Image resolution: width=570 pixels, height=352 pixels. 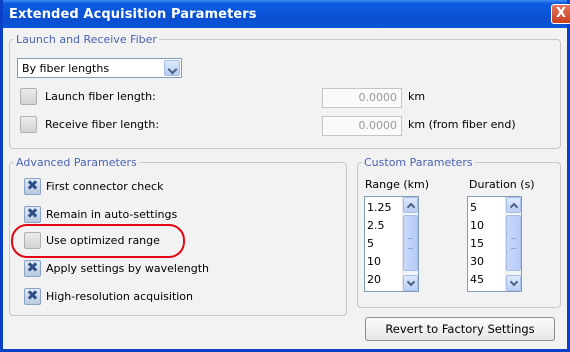 What do you see at coordinates (127, 268) in the screenshot?
I see `apply-settings-by-wavelength-label: Apply settings by wavelength` at bounding box center [127, 268].